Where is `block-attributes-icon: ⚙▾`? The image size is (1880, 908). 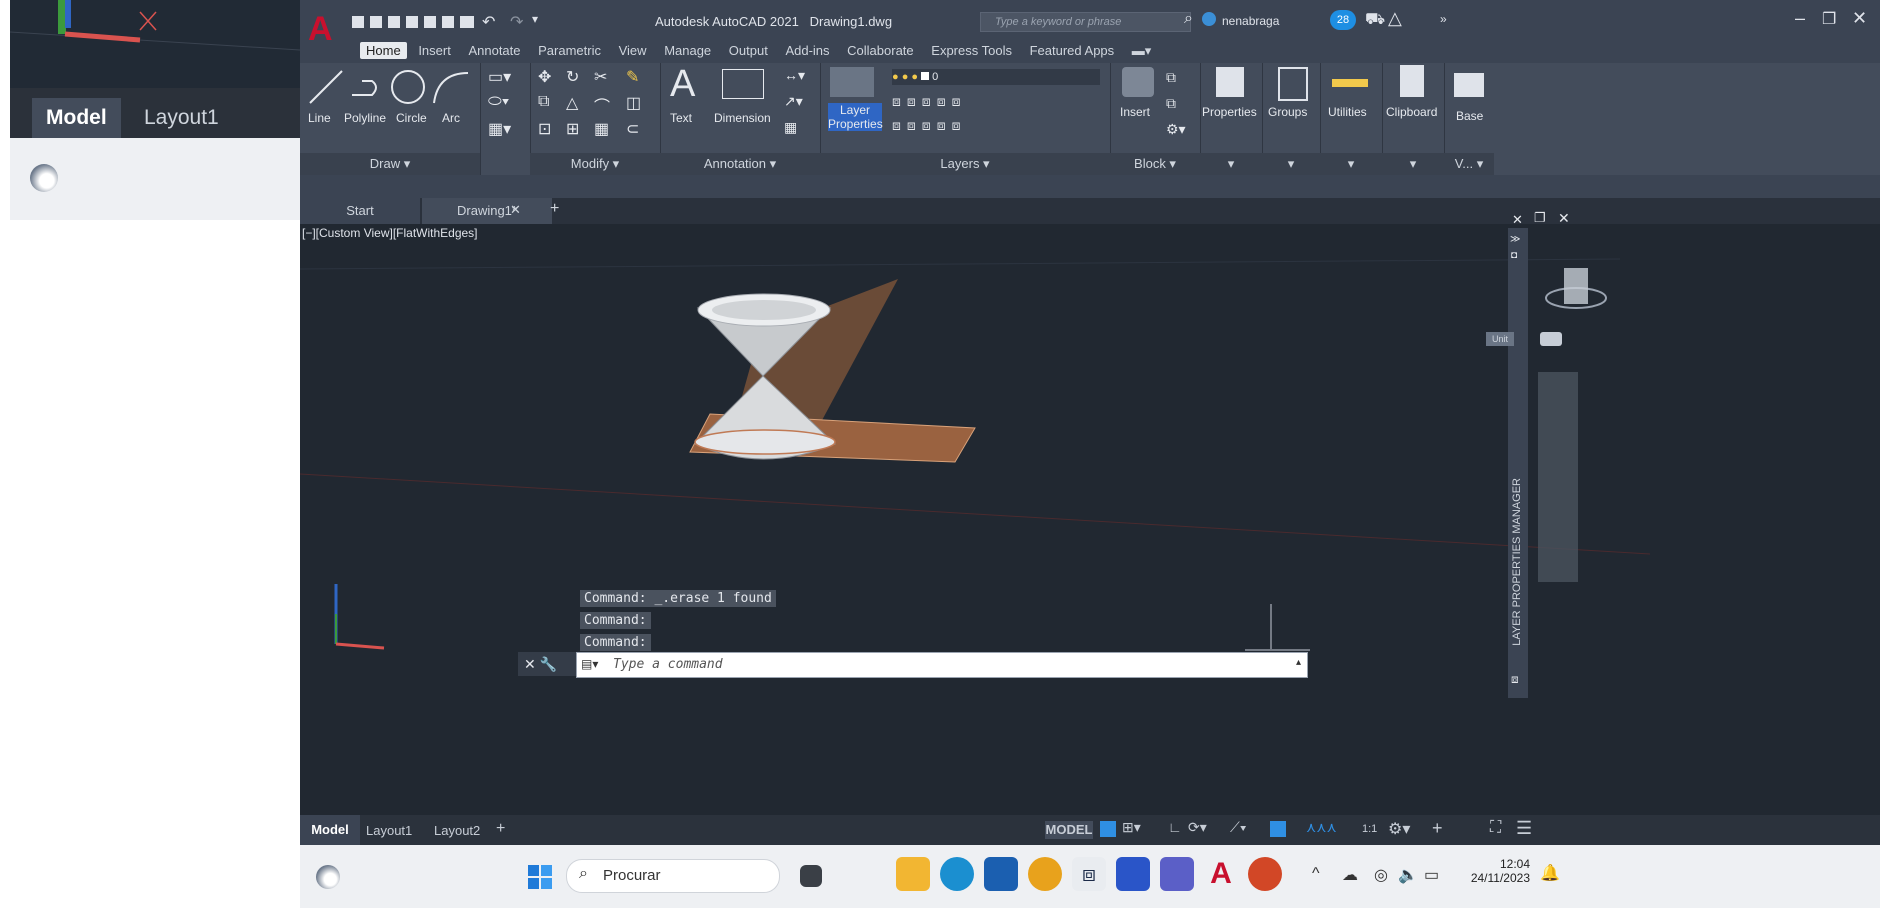
block-attributes-icon: ⚙▾ is located at coordinates (1176, 129).